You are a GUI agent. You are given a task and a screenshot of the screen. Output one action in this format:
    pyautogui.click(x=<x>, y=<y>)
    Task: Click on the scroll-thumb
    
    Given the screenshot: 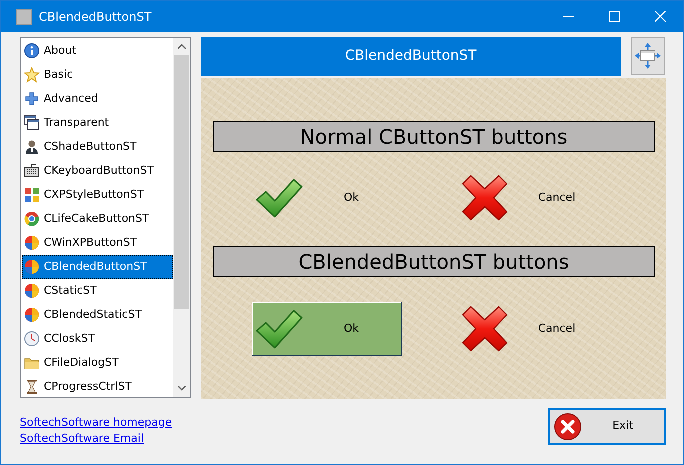 What is the action you would take?
    pyautogui.click(x=181, y=182)
    